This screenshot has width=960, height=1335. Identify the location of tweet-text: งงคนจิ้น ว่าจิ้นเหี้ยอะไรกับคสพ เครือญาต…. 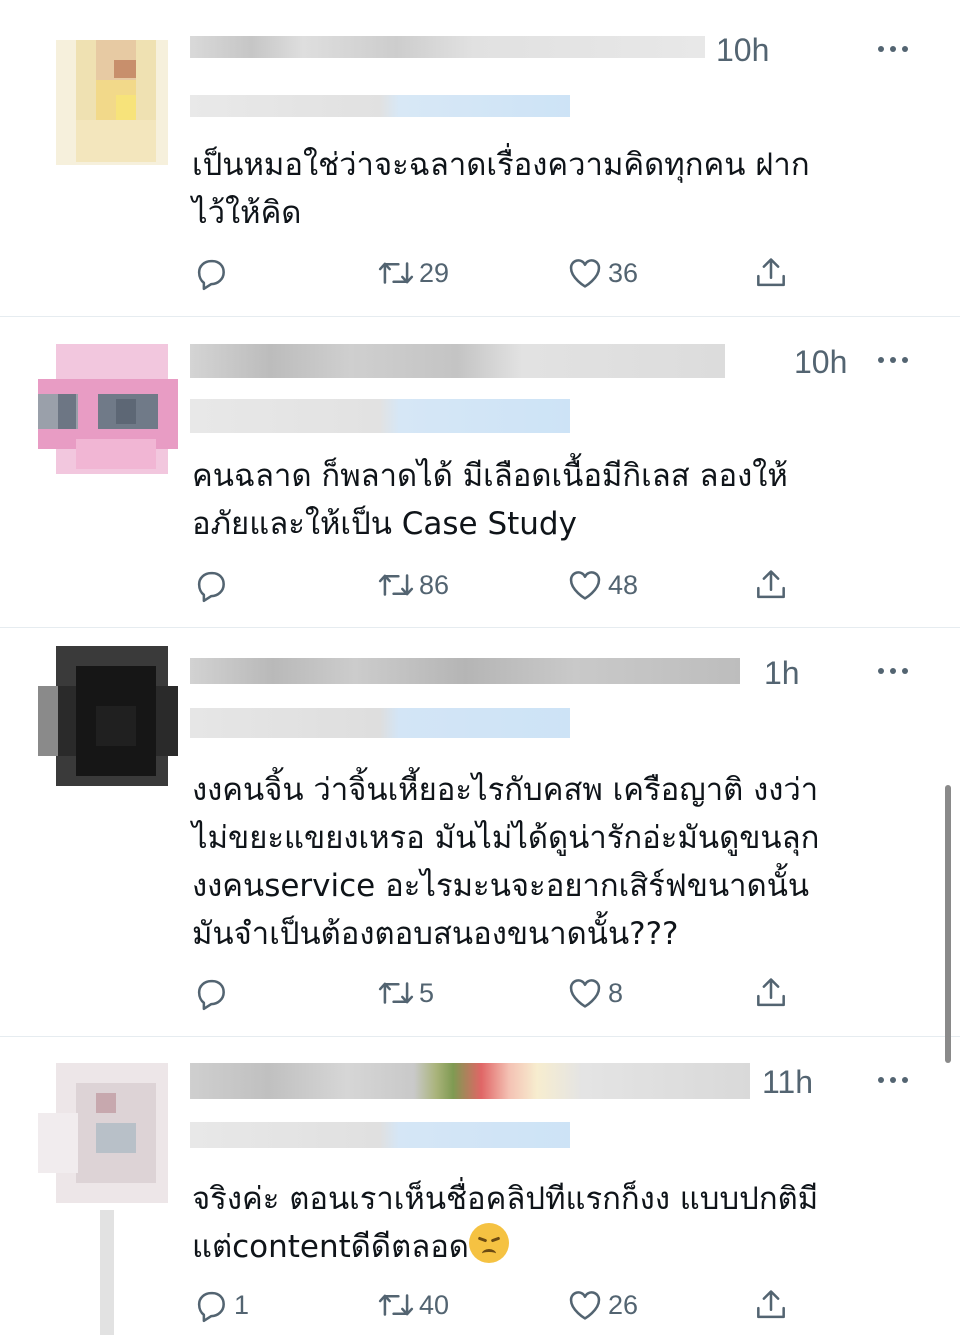
(506, 862).